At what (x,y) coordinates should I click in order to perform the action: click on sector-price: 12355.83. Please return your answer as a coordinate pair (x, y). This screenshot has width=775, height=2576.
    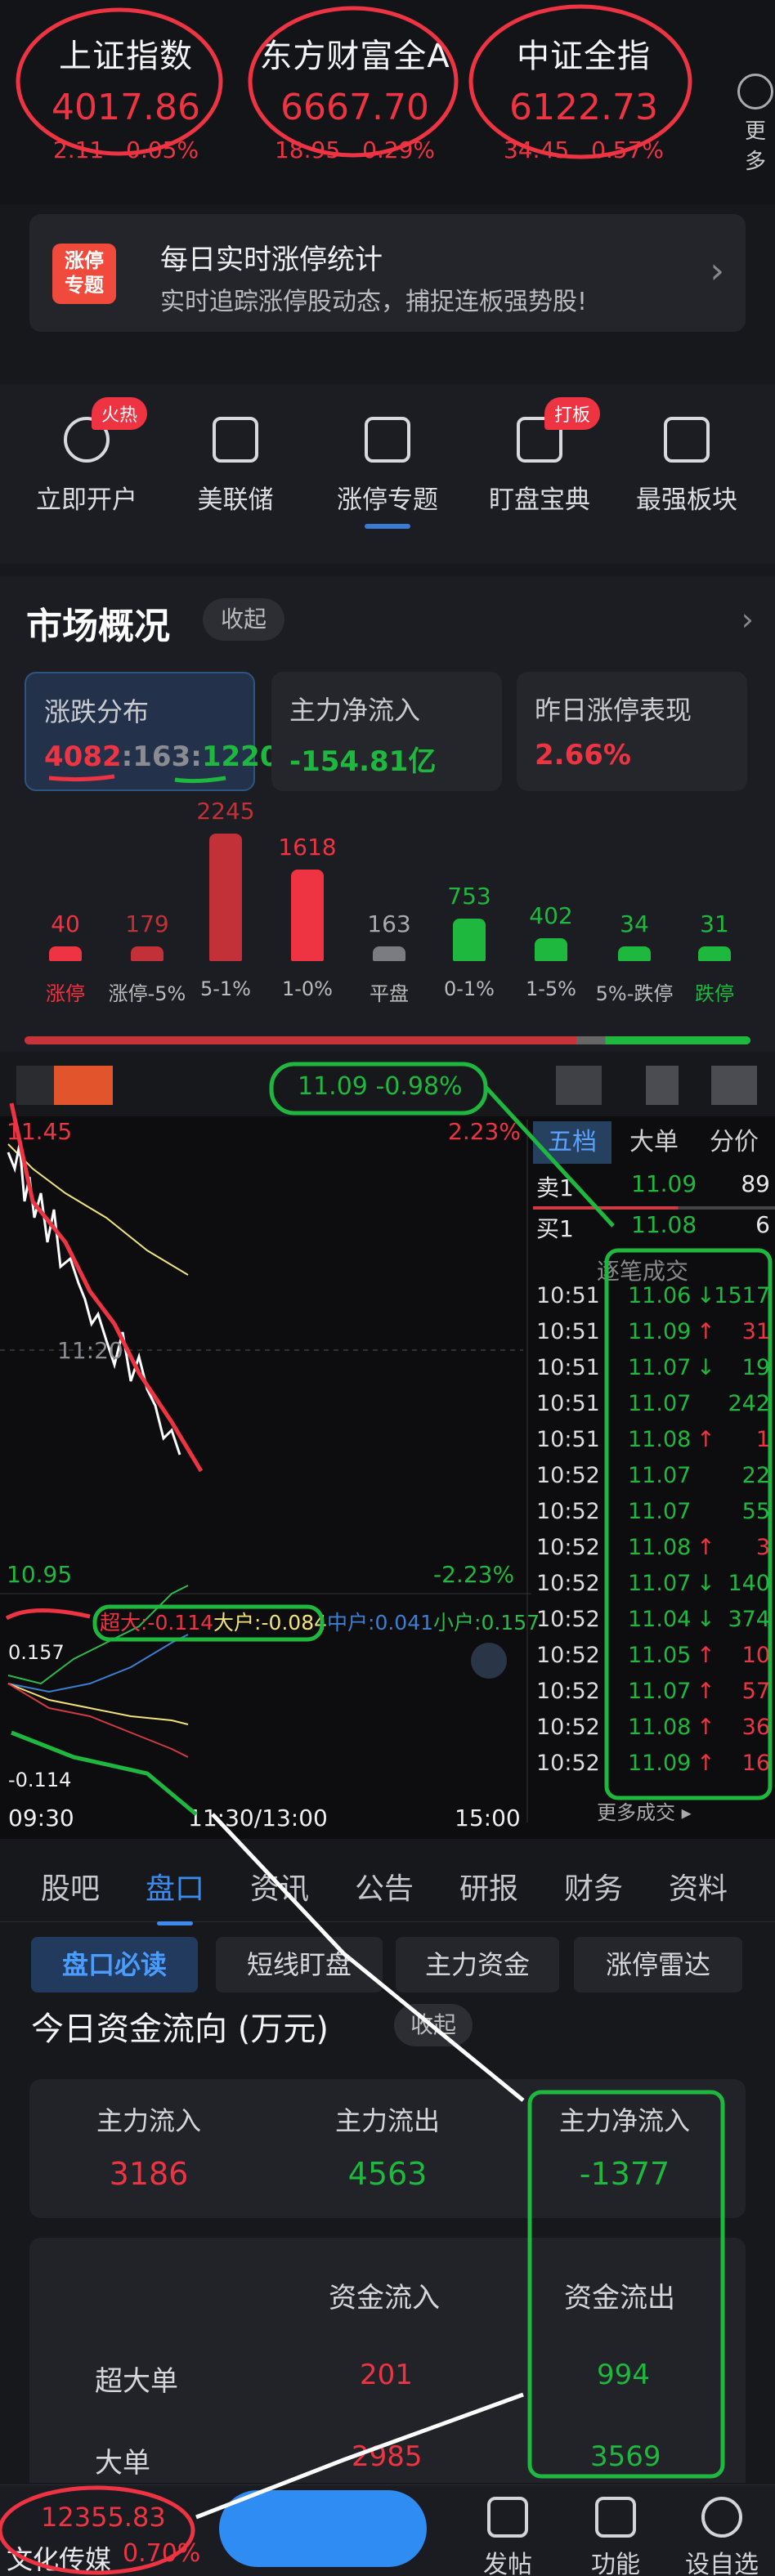
    Looking at the image, I should click on (103, 2517).